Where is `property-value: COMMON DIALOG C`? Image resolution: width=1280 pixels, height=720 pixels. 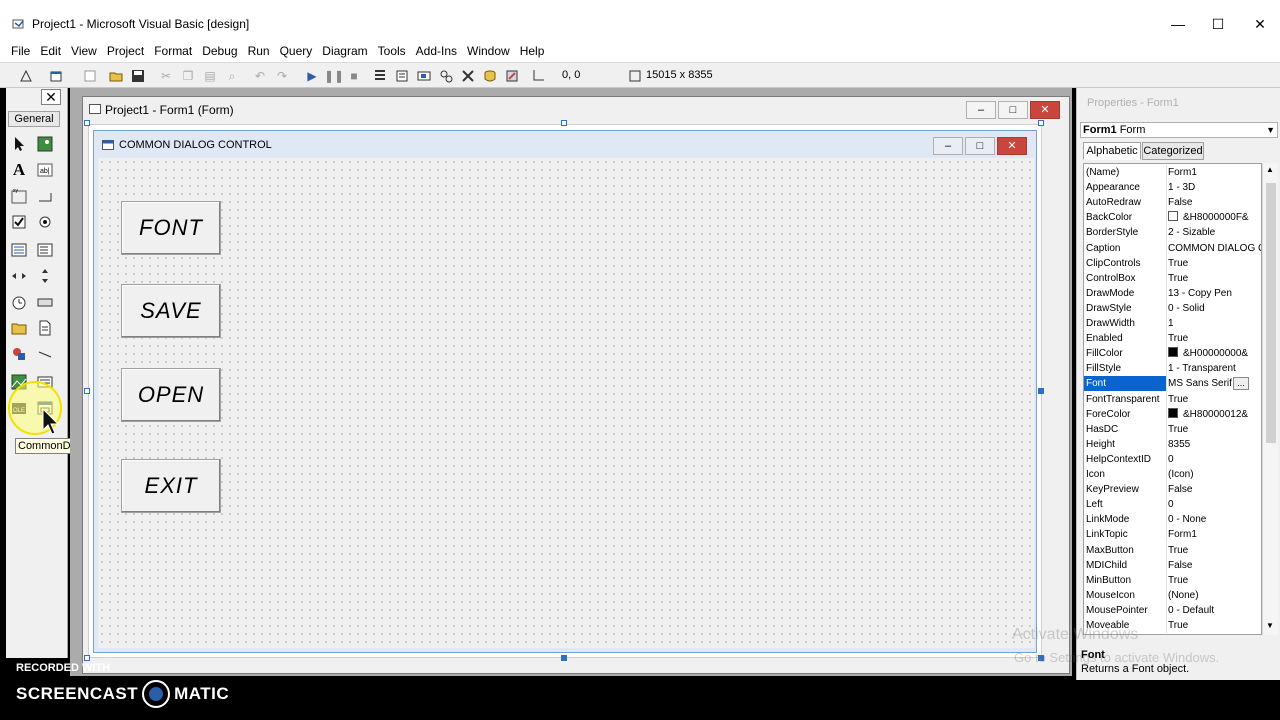 property-value: COMMON DIALOG C is located at coordinates (1214, 248).